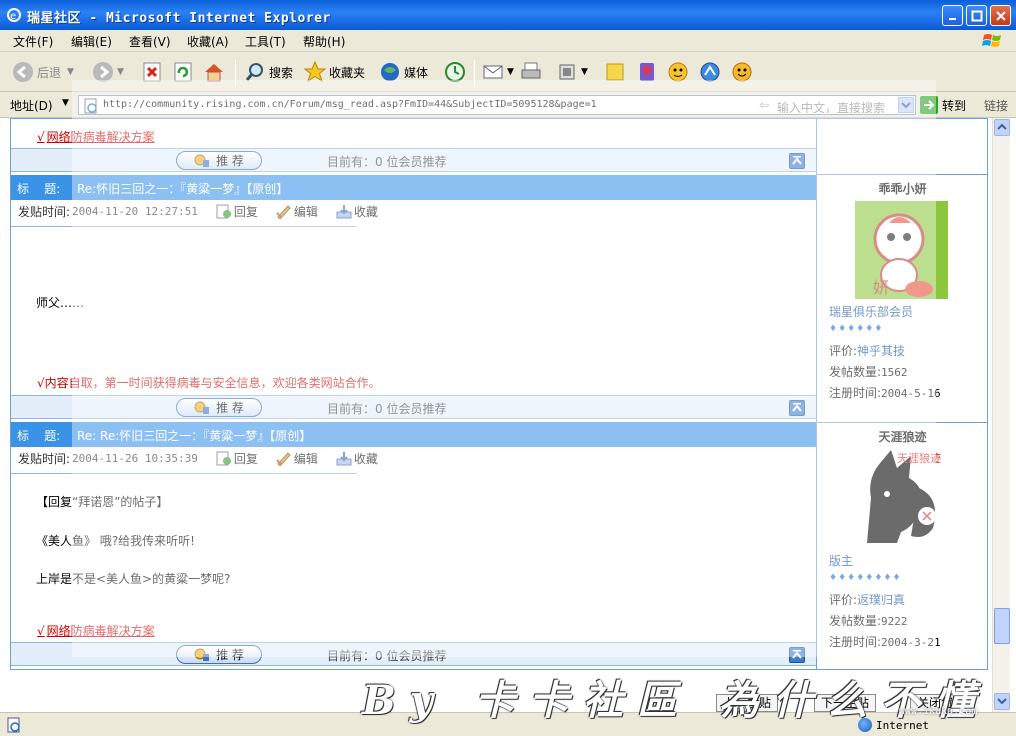 The width and height of the screenshot is (1016, 736). Describe the element at coordinates (283, 212) in the screenshot. I see `edit-icon` at that location.